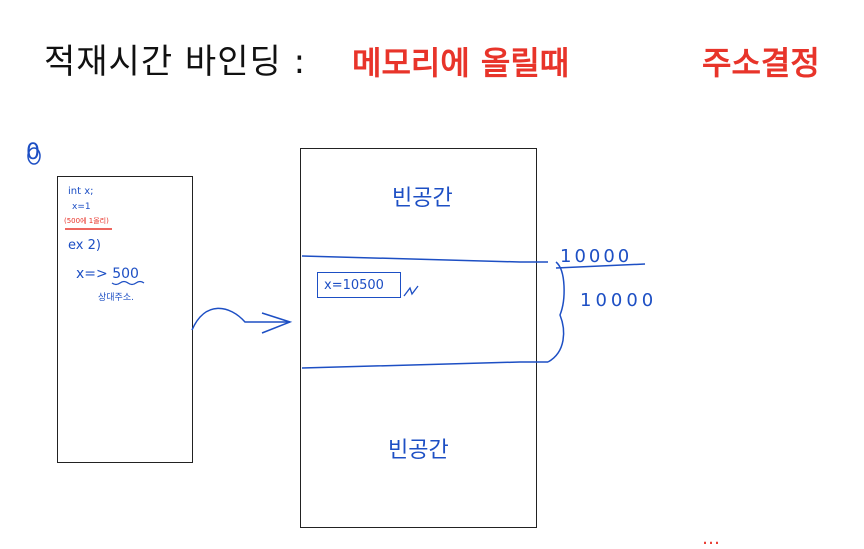  Describe the element at coordinates (424, 259) in the screenshot. I see `partition-line-top` at that location.